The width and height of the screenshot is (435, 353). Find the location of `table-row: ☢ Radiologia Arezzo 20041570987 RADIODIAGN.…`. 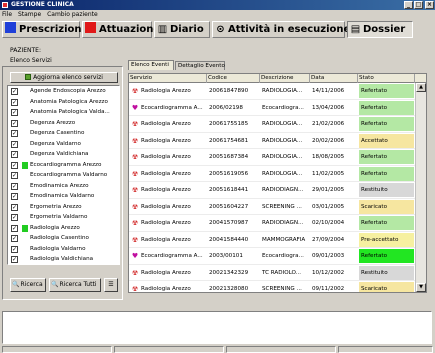

table-row: ☢ Radiologia Arezzo 20041570987 RADIODIAGN.… is located at coordinates (277, 223).